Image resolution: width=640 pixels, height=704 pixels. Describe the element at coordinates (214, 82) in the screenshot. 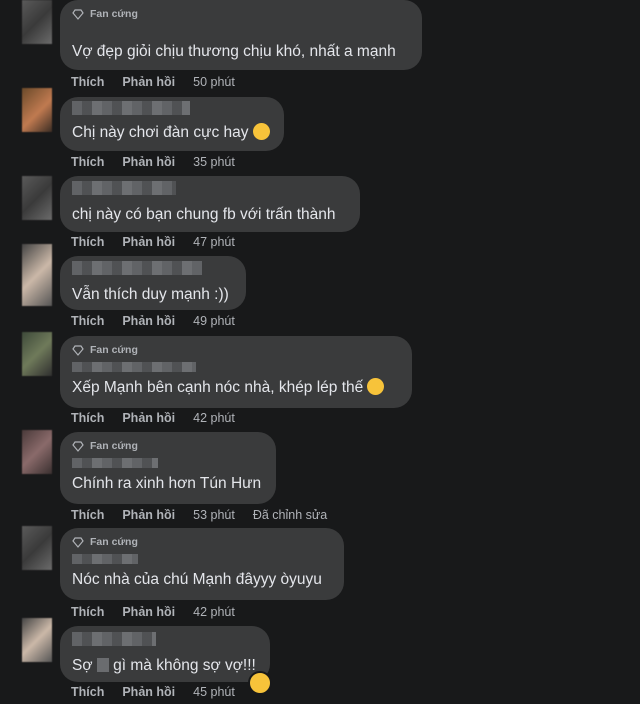

I see `timestamp: 50 phút` at that location.